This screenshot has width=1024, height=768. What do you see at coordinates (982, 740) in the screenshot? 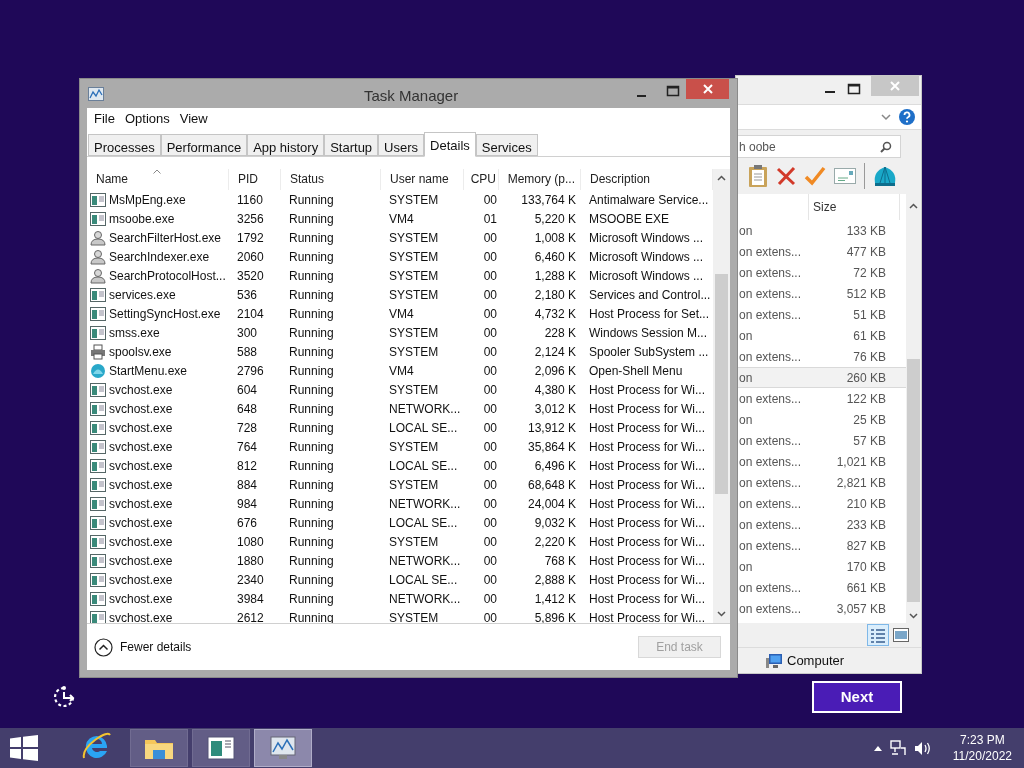
I see `clock-time: 7:23 PM` at bounding box center [982, 740].